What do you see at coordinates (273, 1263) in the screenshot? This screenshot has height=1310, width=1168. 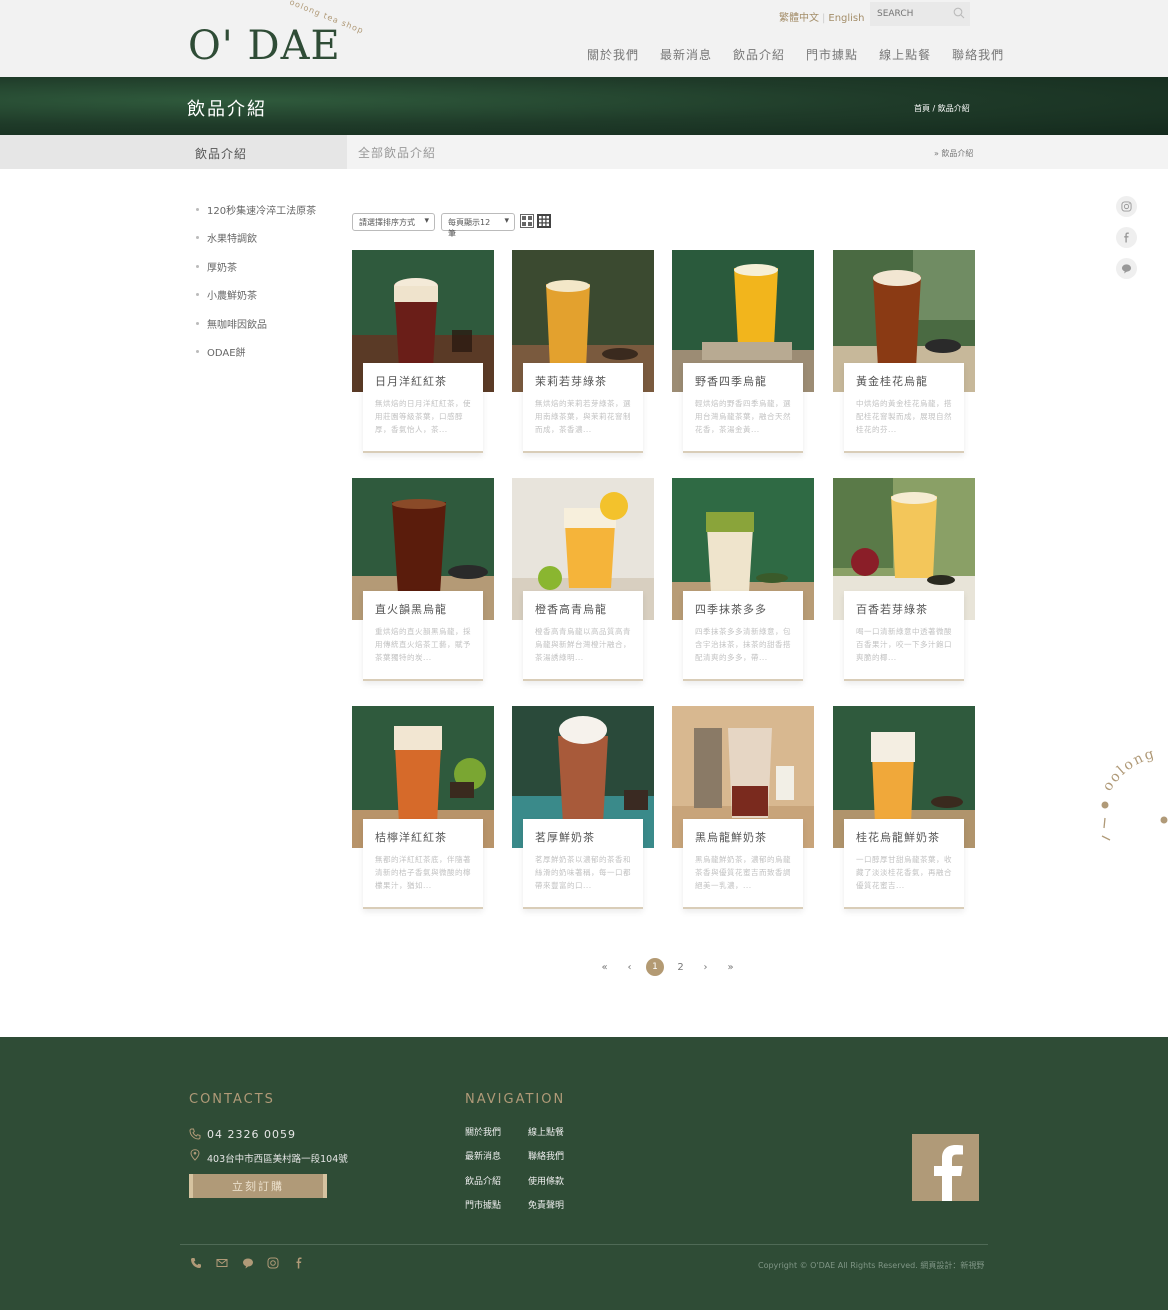 I see `footer-instagram-icon` at bounding box center [273, 1263].